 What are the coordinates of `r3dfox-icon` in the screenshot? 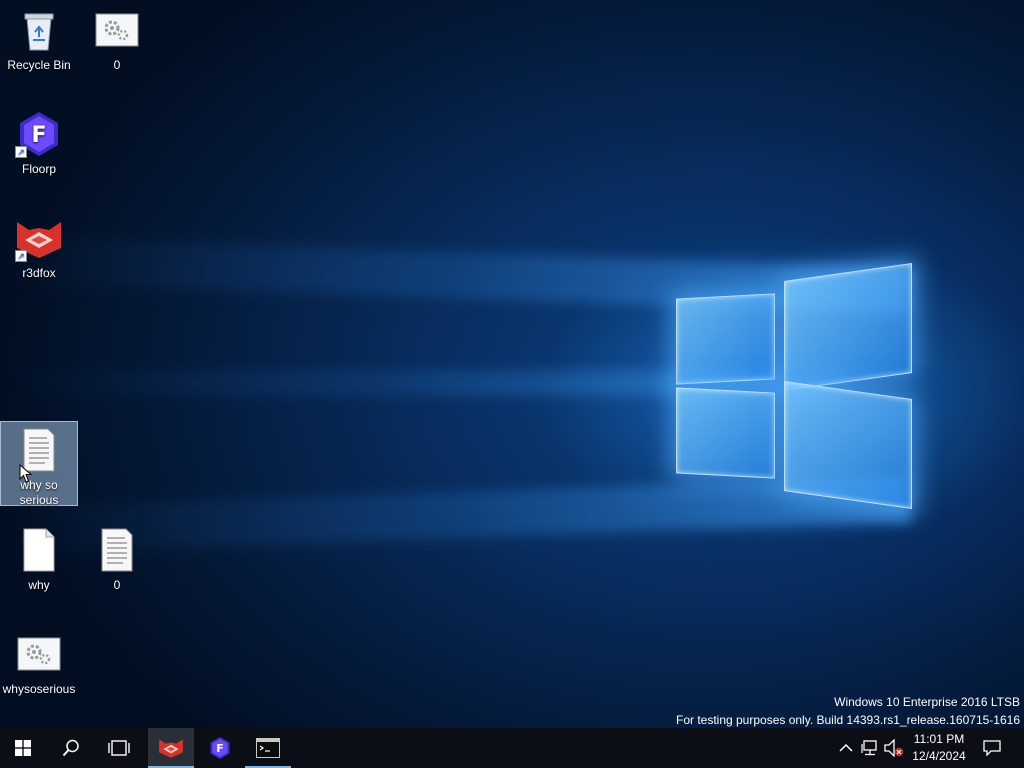 It's located at (171, 748).